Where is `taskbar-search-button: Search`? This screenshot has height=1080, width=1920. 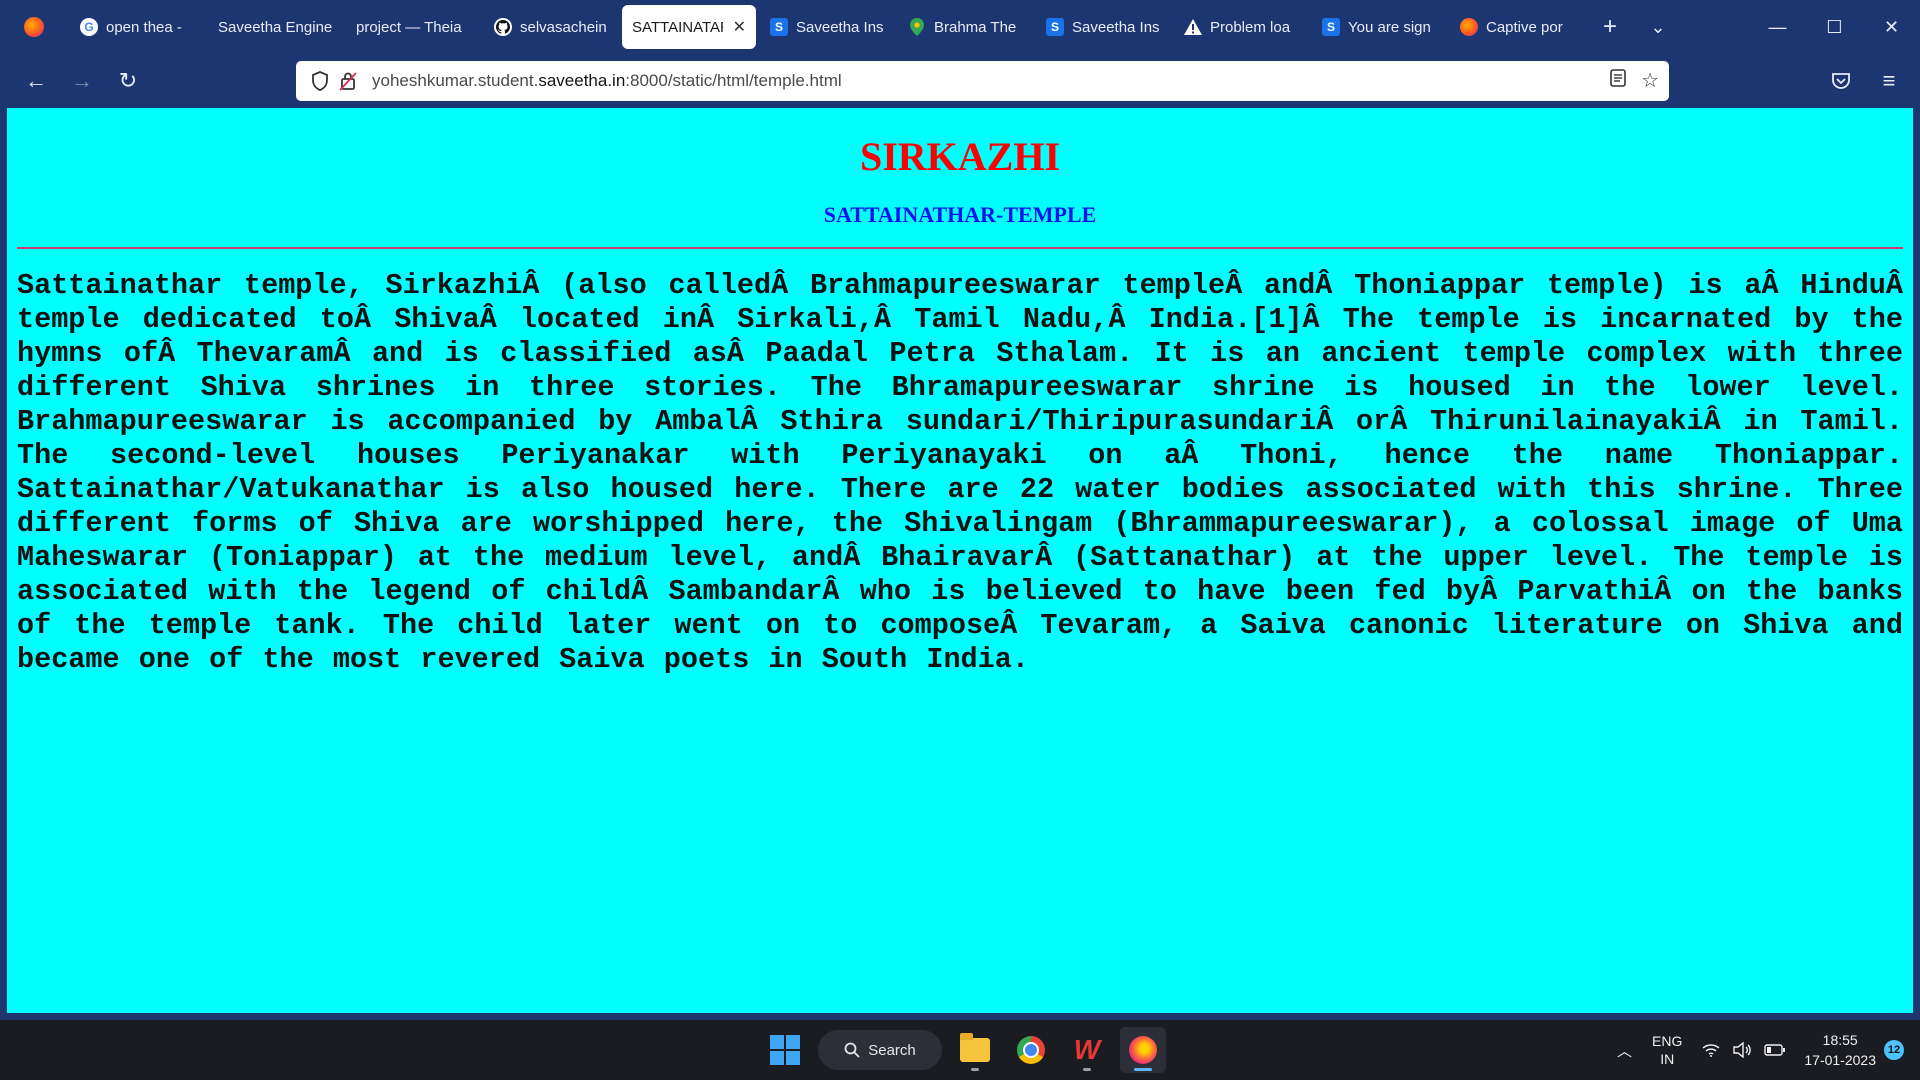
taskbar-search-button: Search is located at coordinates (880, 1050).